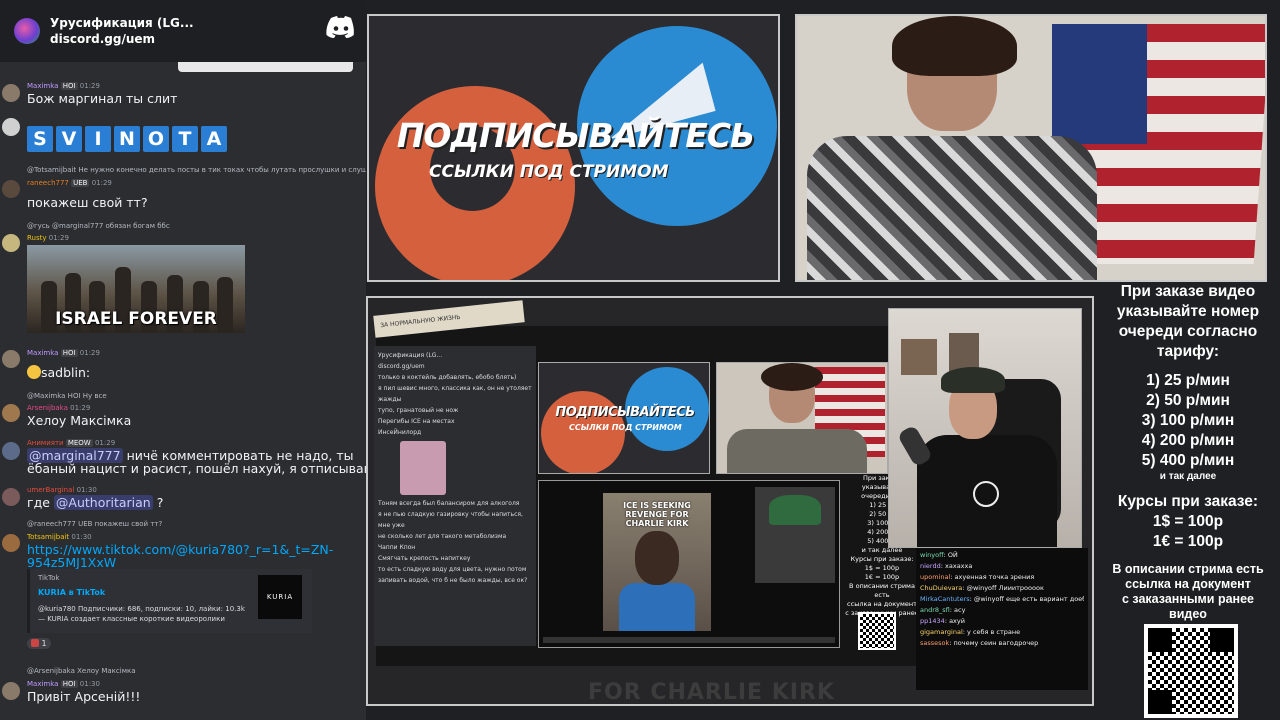  Describe the element at coordinates (103, 502) in the screenshot. I see `user-mention: @Authoritarian` at that location.